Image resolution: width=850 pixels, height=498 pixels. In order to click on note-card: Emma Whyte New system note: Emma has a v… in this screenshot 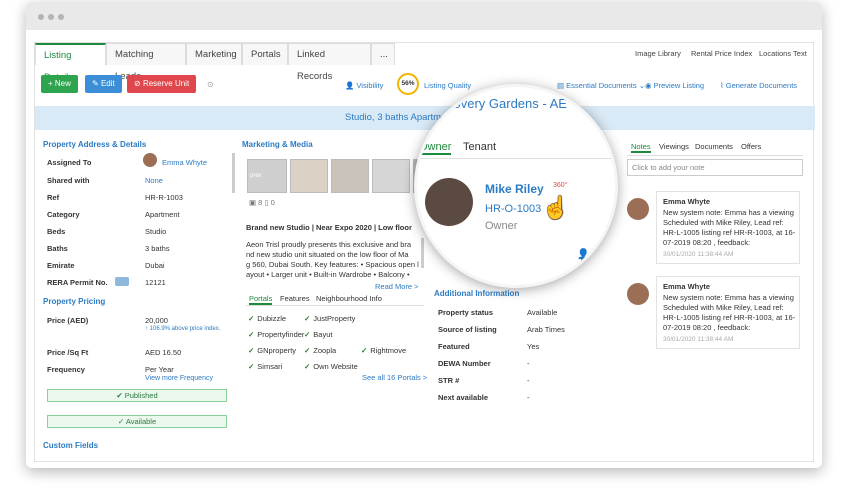, I will do `click(713, 227)`.